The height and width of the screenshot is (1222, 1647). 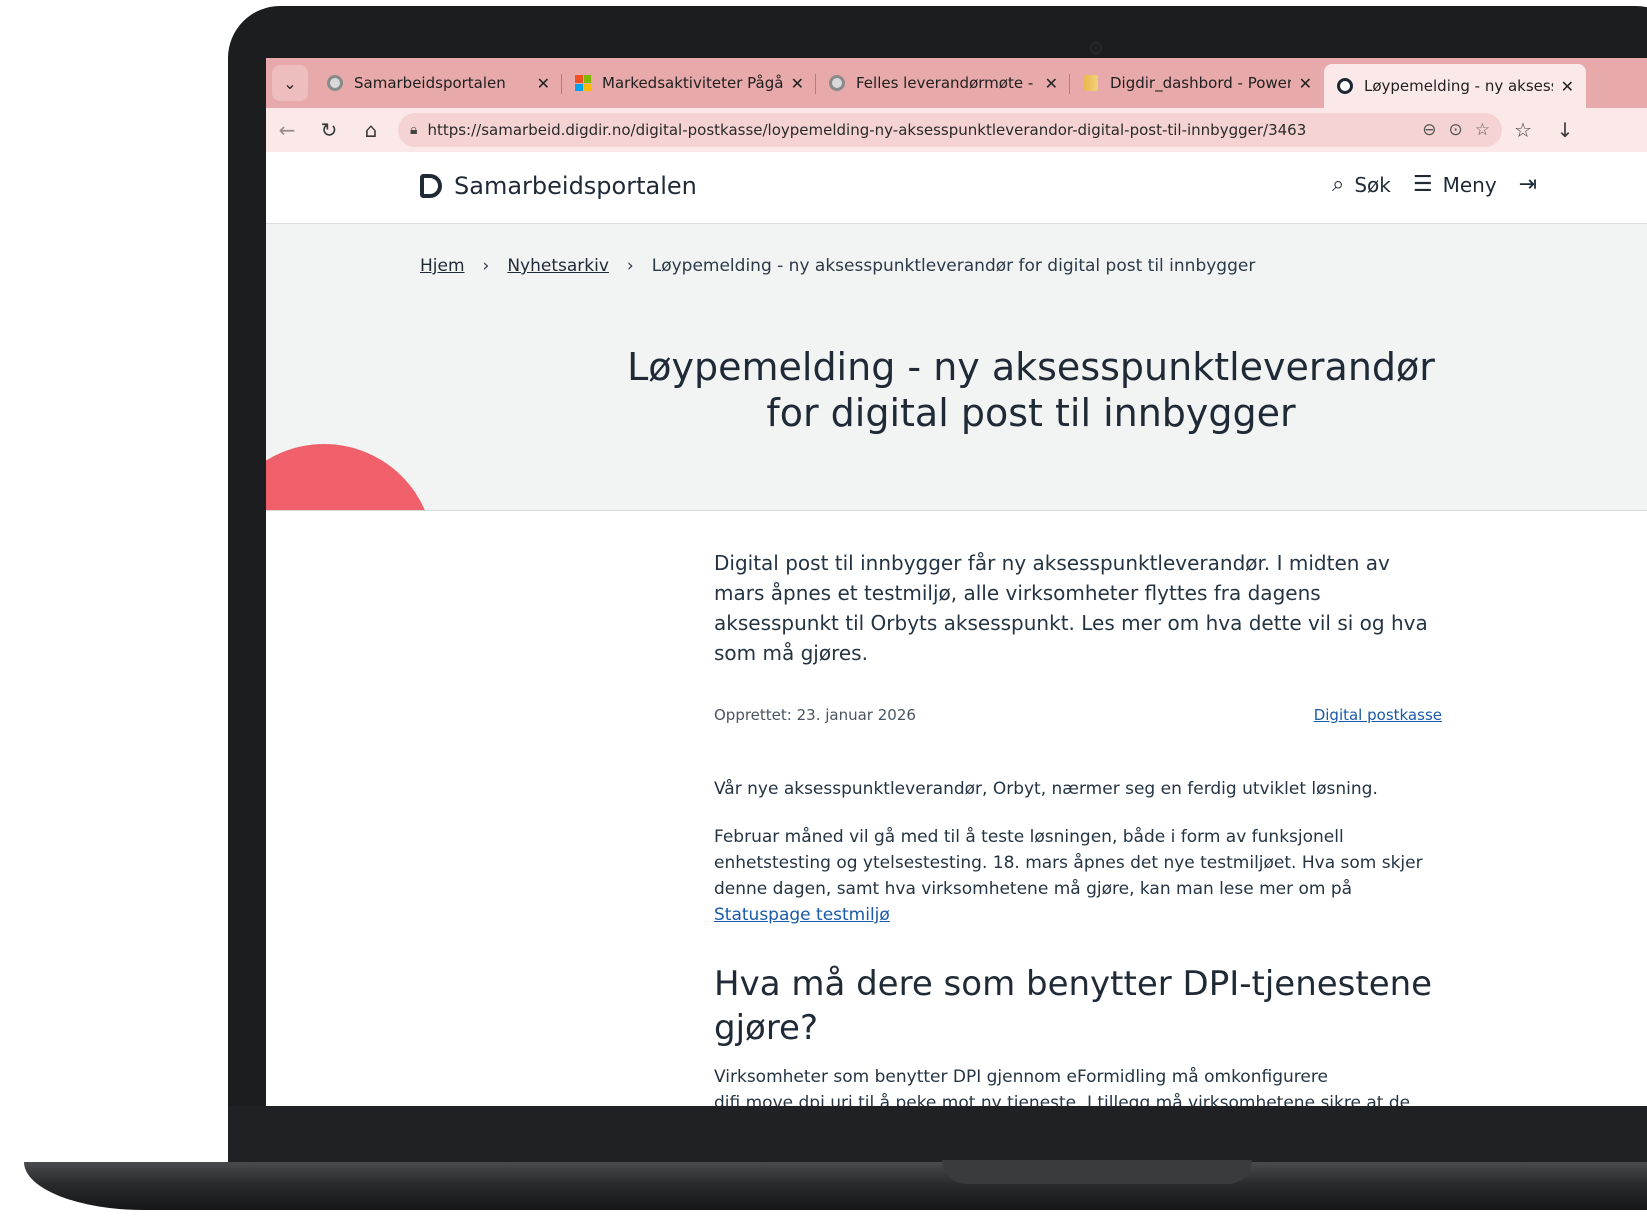 I want to click on decorative-shape, so click(x=350, y=477).